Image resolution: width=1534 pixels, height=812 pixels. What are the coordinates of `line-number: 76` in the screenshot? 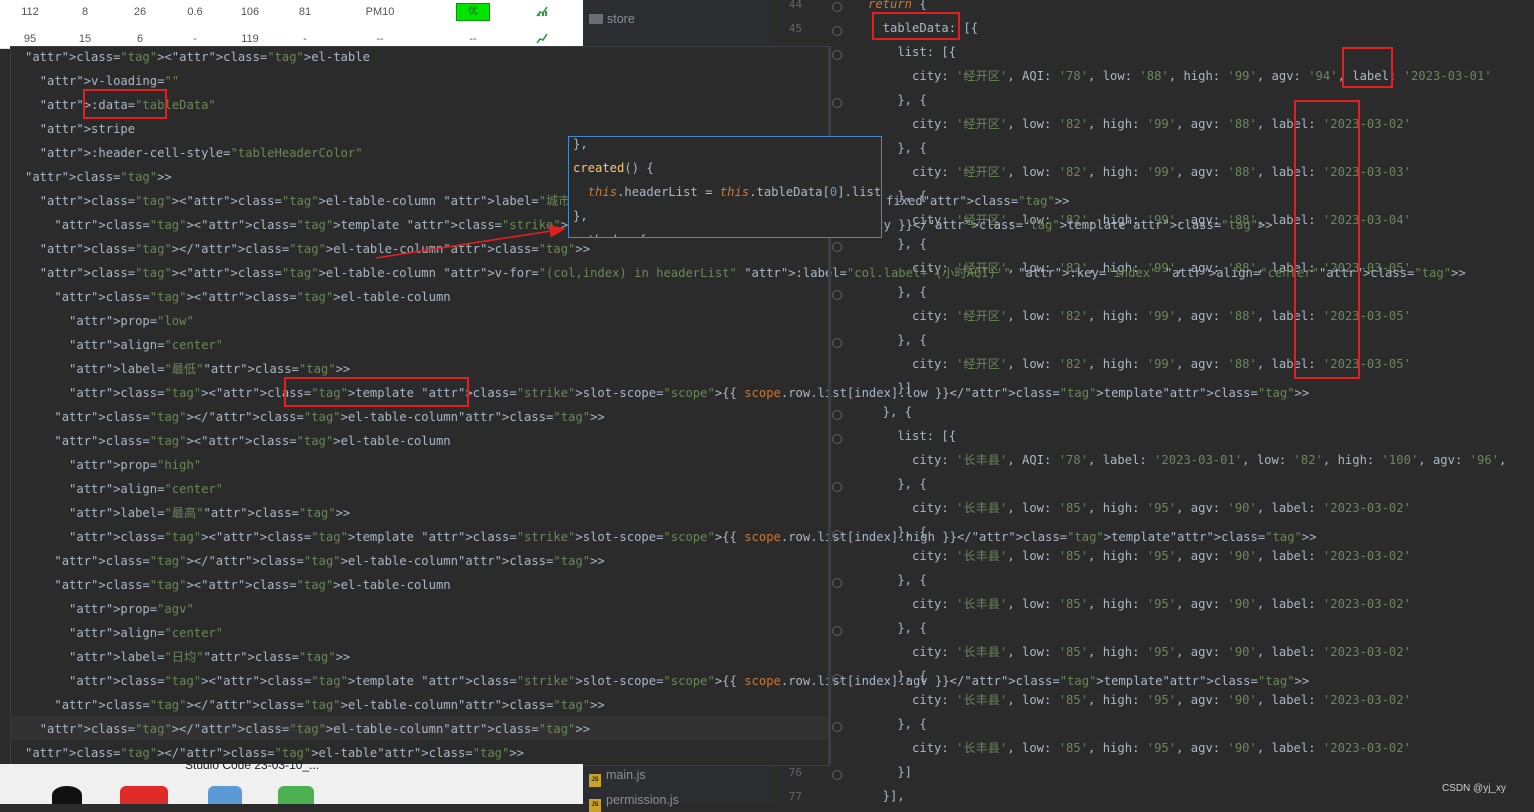 It's located at (795, 772).